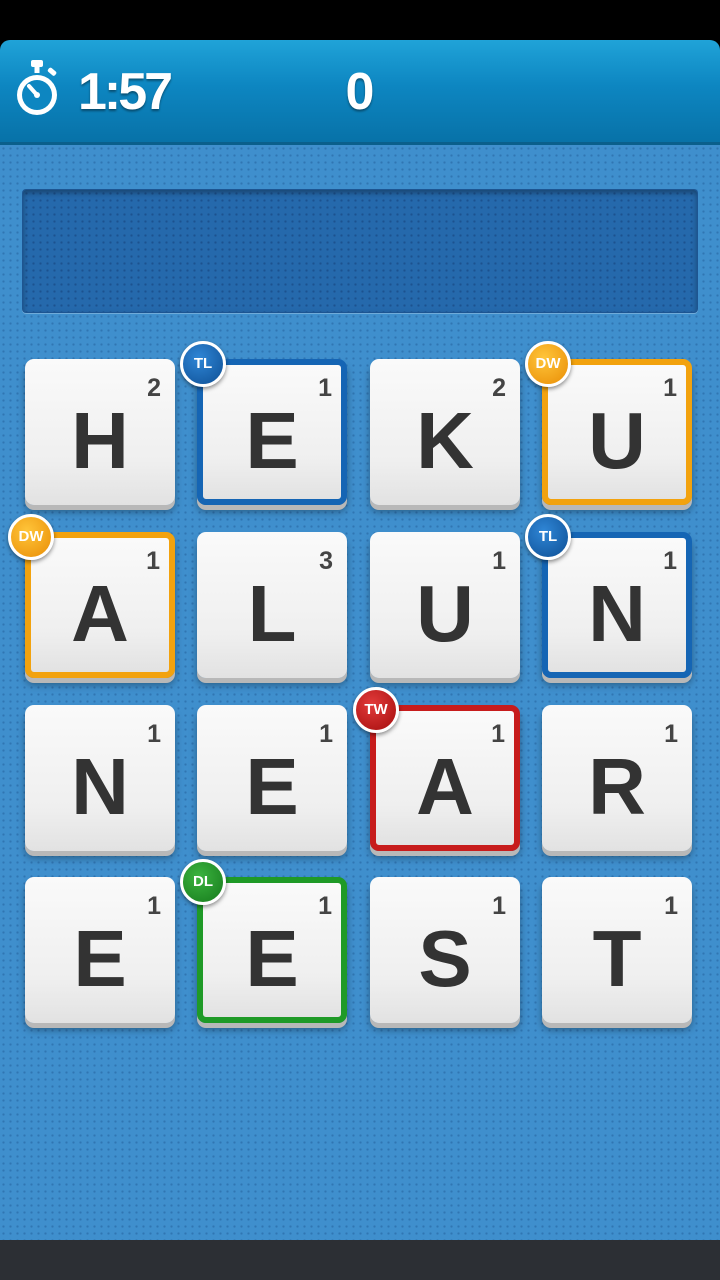 This screenshot has height=1280, width=720. What do you see at coordinates (376, 710) in the screenshot?
I see `bonus-badge-tw: TW` at bounding box center [376, 710].